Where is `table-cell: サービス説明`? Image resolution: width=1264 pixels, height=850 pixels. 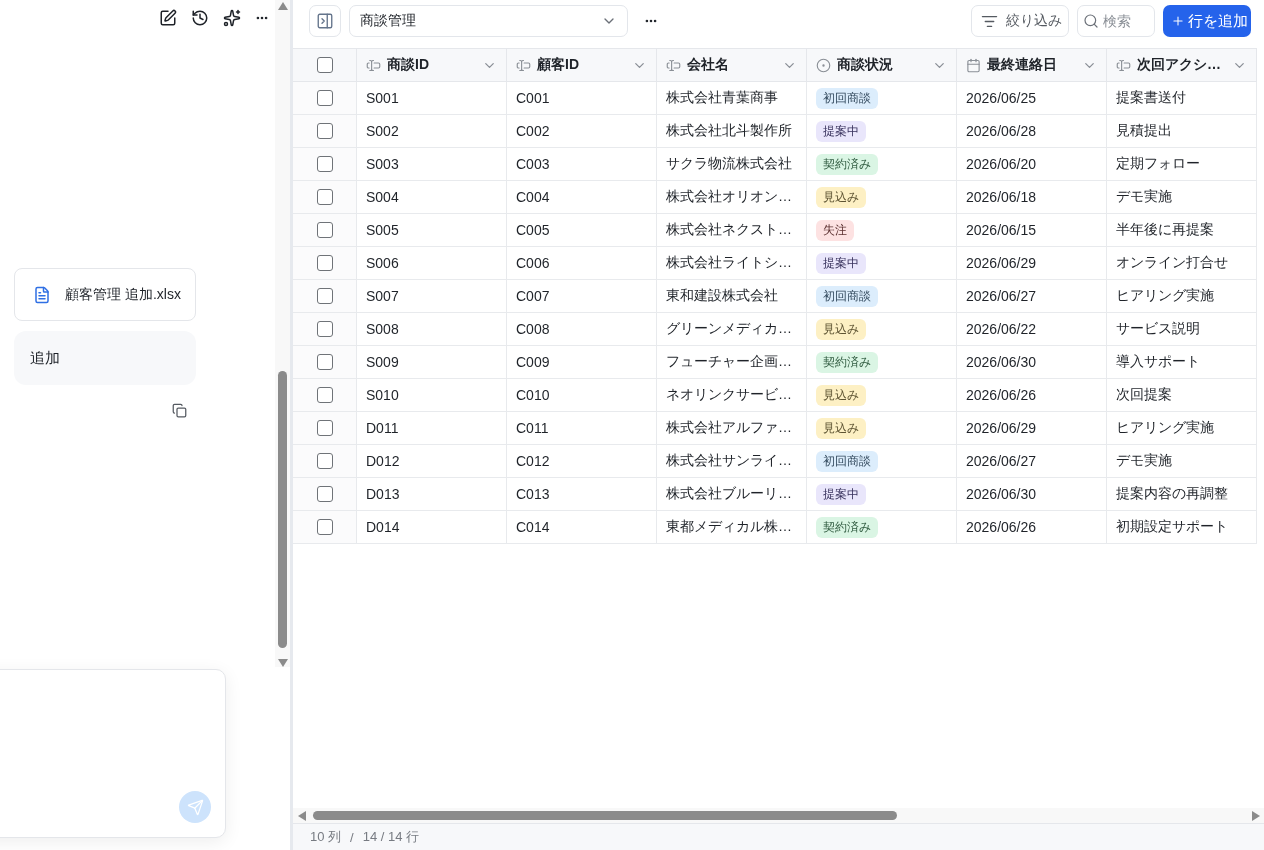 table-cell: サービス説明 is located at coordinates (1182, 329).